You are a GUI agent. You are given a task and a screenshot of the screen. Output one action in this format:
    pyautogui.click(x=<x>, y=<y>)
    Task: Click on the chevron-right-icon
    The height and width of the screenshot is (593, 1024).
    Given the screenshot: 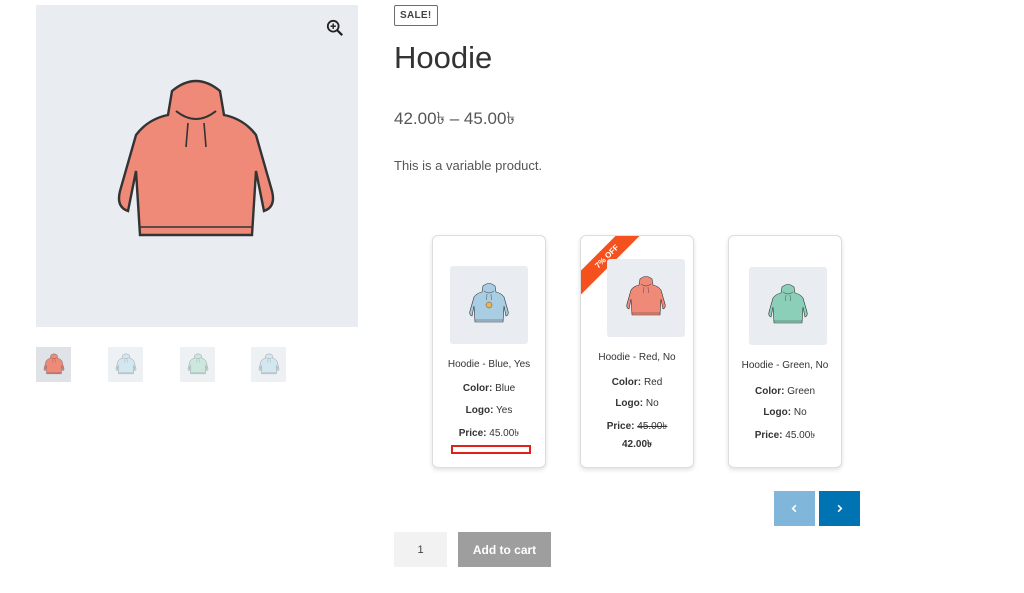 What is the action you would take?
    pyautogui.click(x=840, y=508)
    